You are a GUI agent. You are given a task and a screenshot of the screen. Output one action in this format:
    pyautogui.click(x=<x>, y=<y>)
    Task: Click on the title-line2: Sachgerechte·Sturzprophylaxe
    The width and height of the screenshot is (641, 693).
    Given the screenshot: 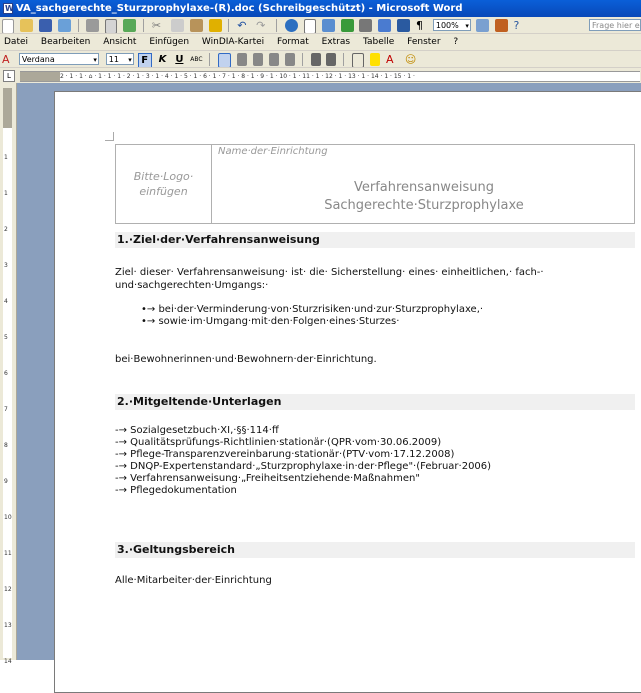 What is the action you would take?
    pyautogui.click(x=424, y=205)
    